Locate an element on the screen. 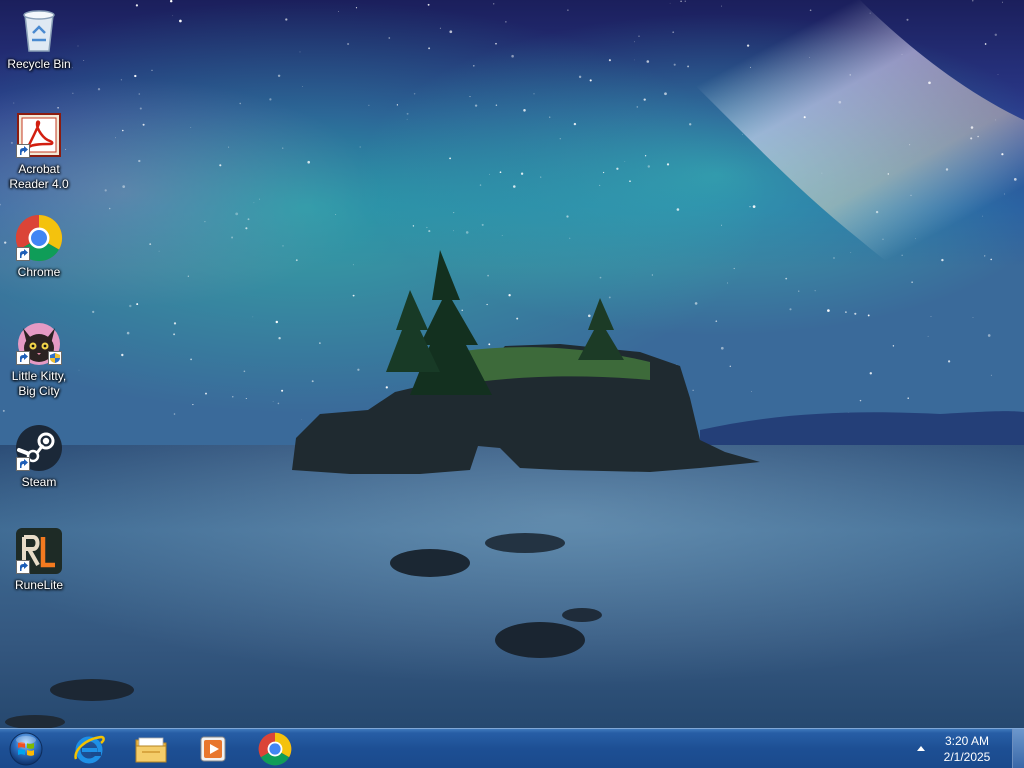 The width and height of the screenshot is (1024, 768). chevron-up-icon is located at coordinates (921, 748).